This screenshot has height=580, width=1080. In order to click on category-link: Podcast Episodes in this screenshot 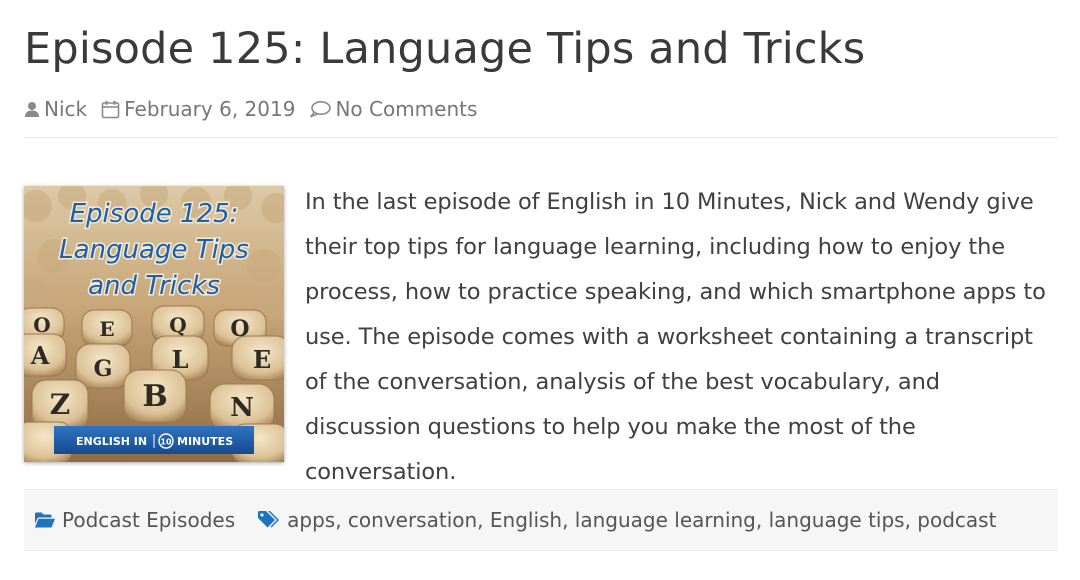, I will do `click(148, 520)`.